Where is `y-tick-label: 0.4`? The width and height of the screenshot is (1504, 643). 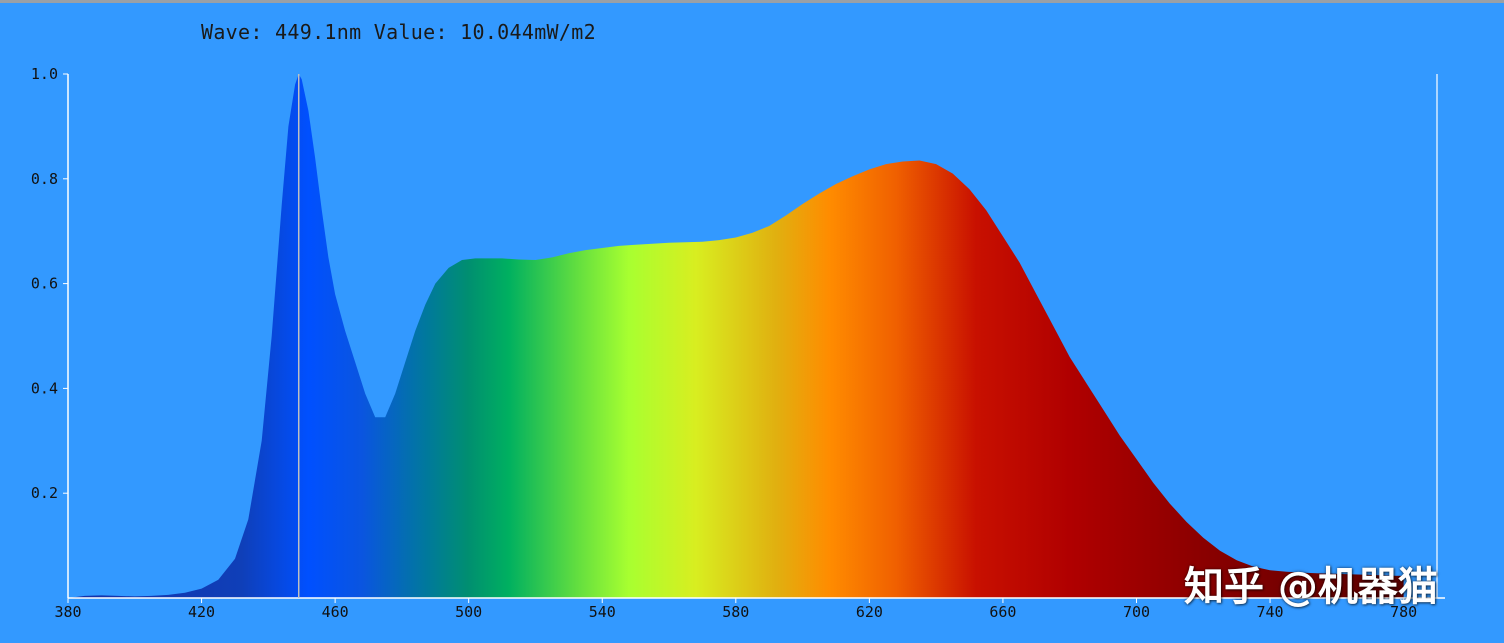
y-tick-label: 0.4 is located at coordinates (44, 388).